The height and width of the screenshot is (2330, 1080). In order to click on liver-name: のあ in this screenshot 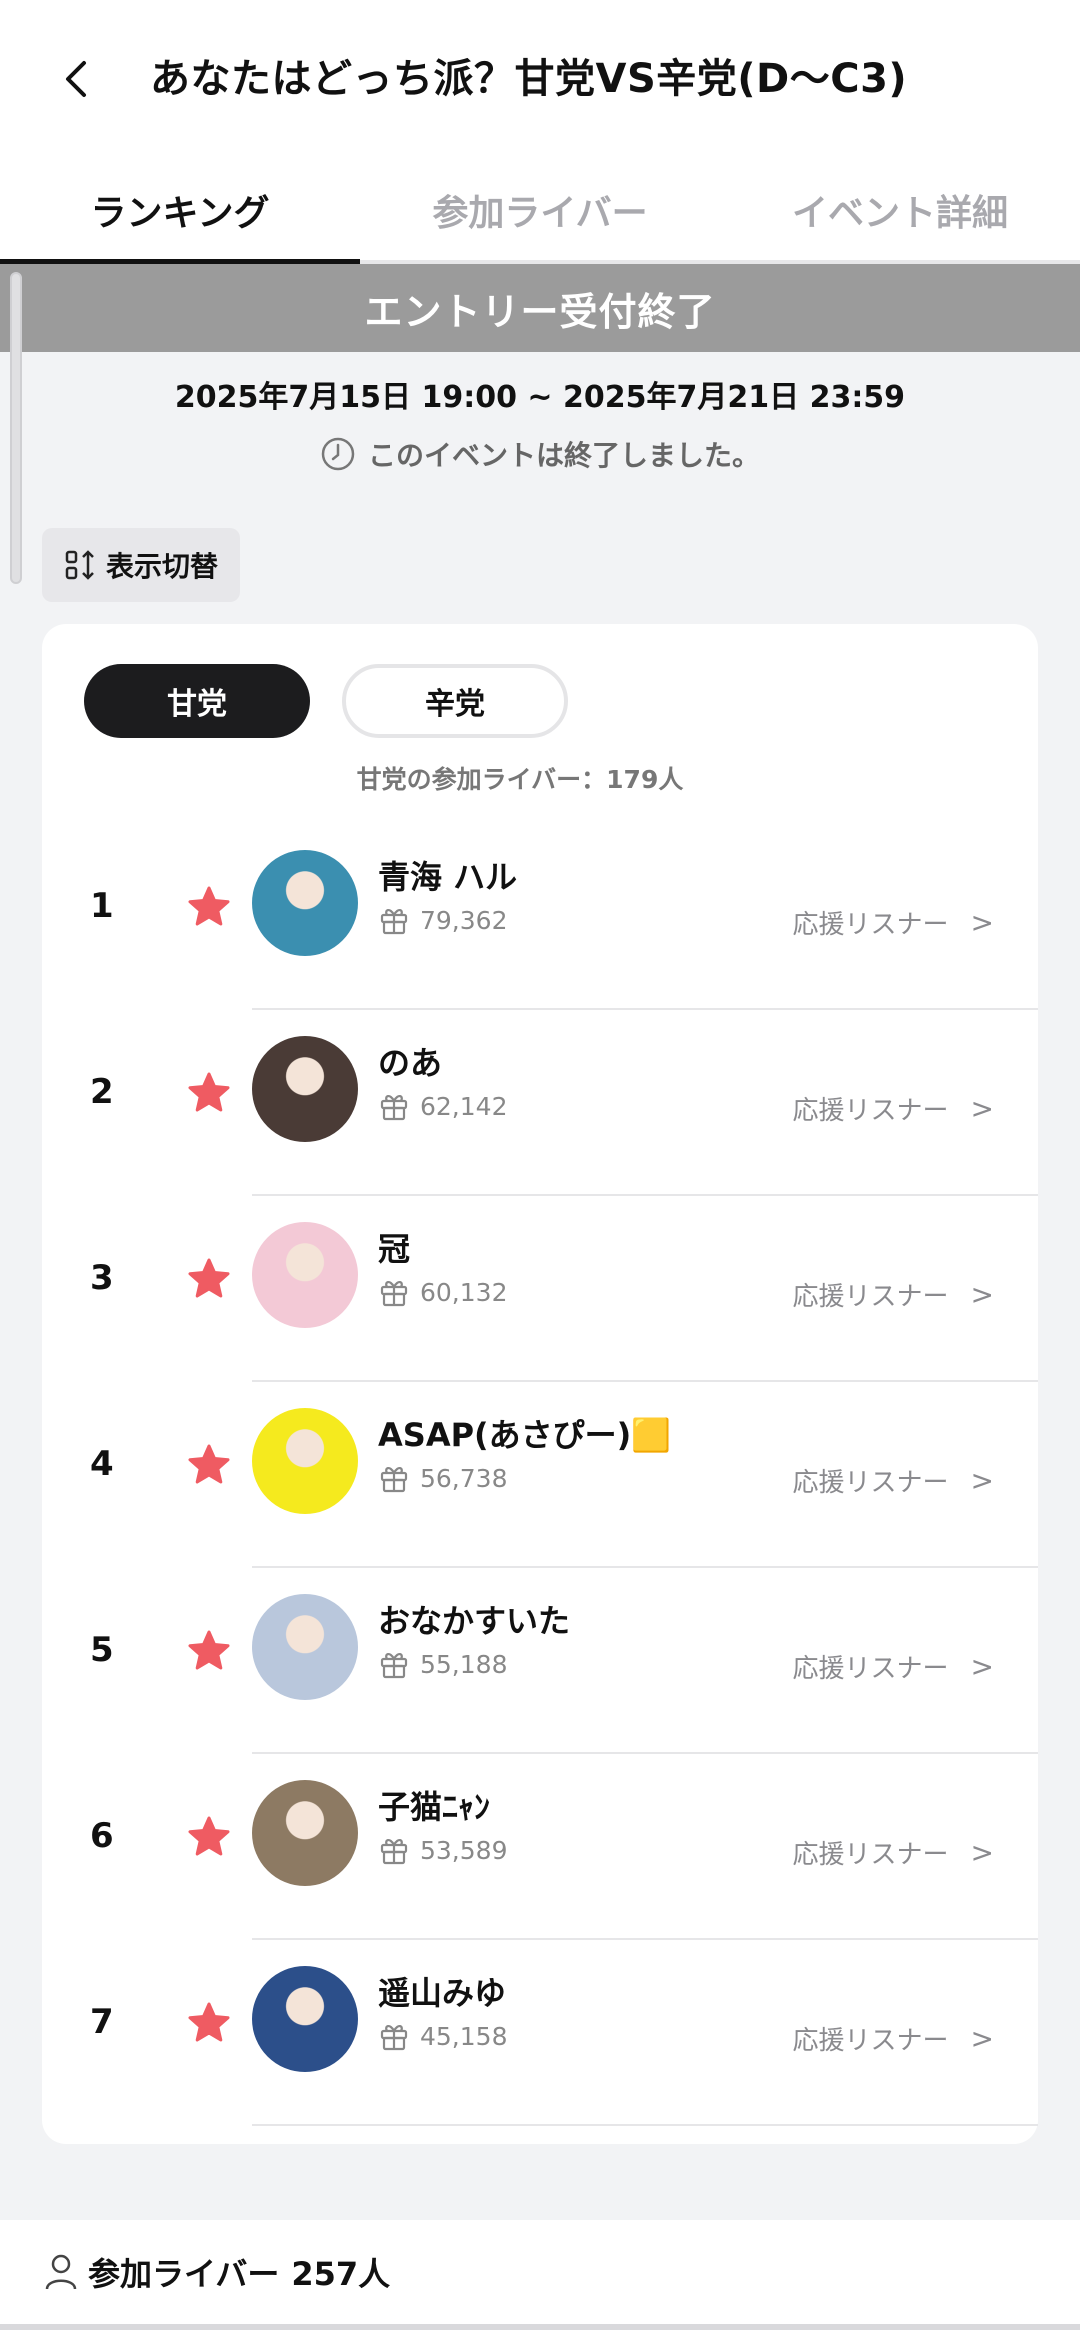, I will do `click(410, 1063)`.